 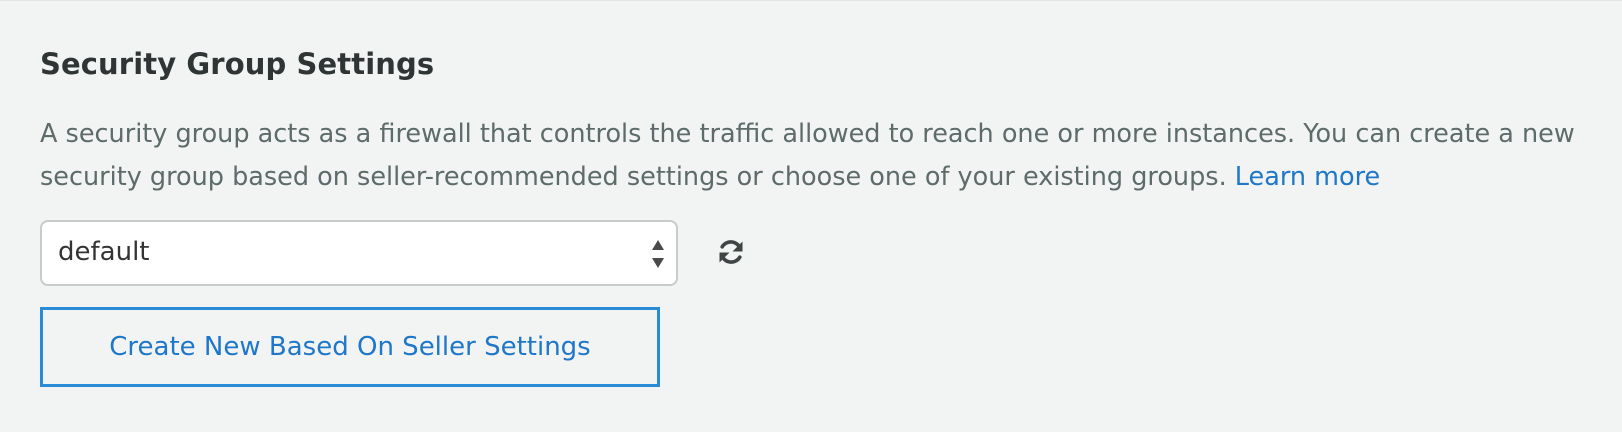 What do you see at coordinates (237, 64) in the screenshot?
I see `section-title: Security Group Settings` at bounding box center [237, 64].